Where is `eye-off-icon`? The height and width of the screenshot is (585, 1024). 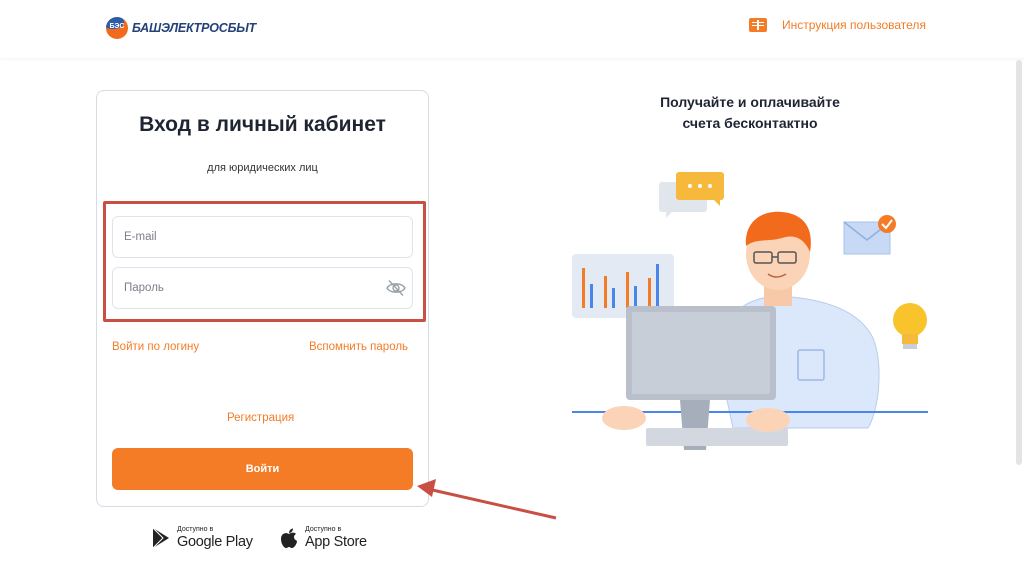
eye-off-icon is located at coordinates (396, 288).